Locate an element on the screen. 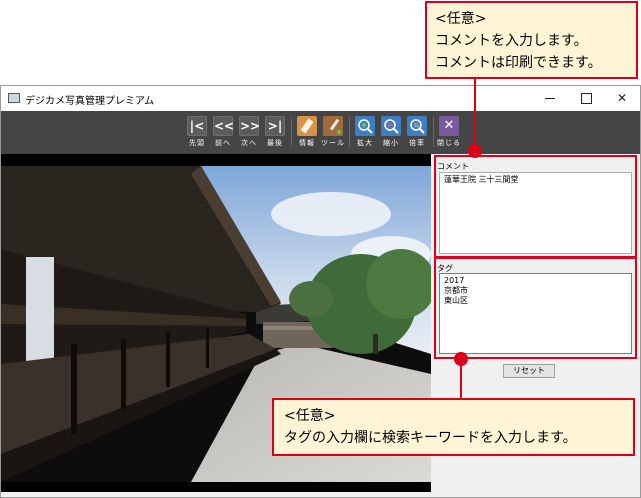 This screenshot has width=641, height=498. close-icon: ✕ is located at coordinates (449, 126).